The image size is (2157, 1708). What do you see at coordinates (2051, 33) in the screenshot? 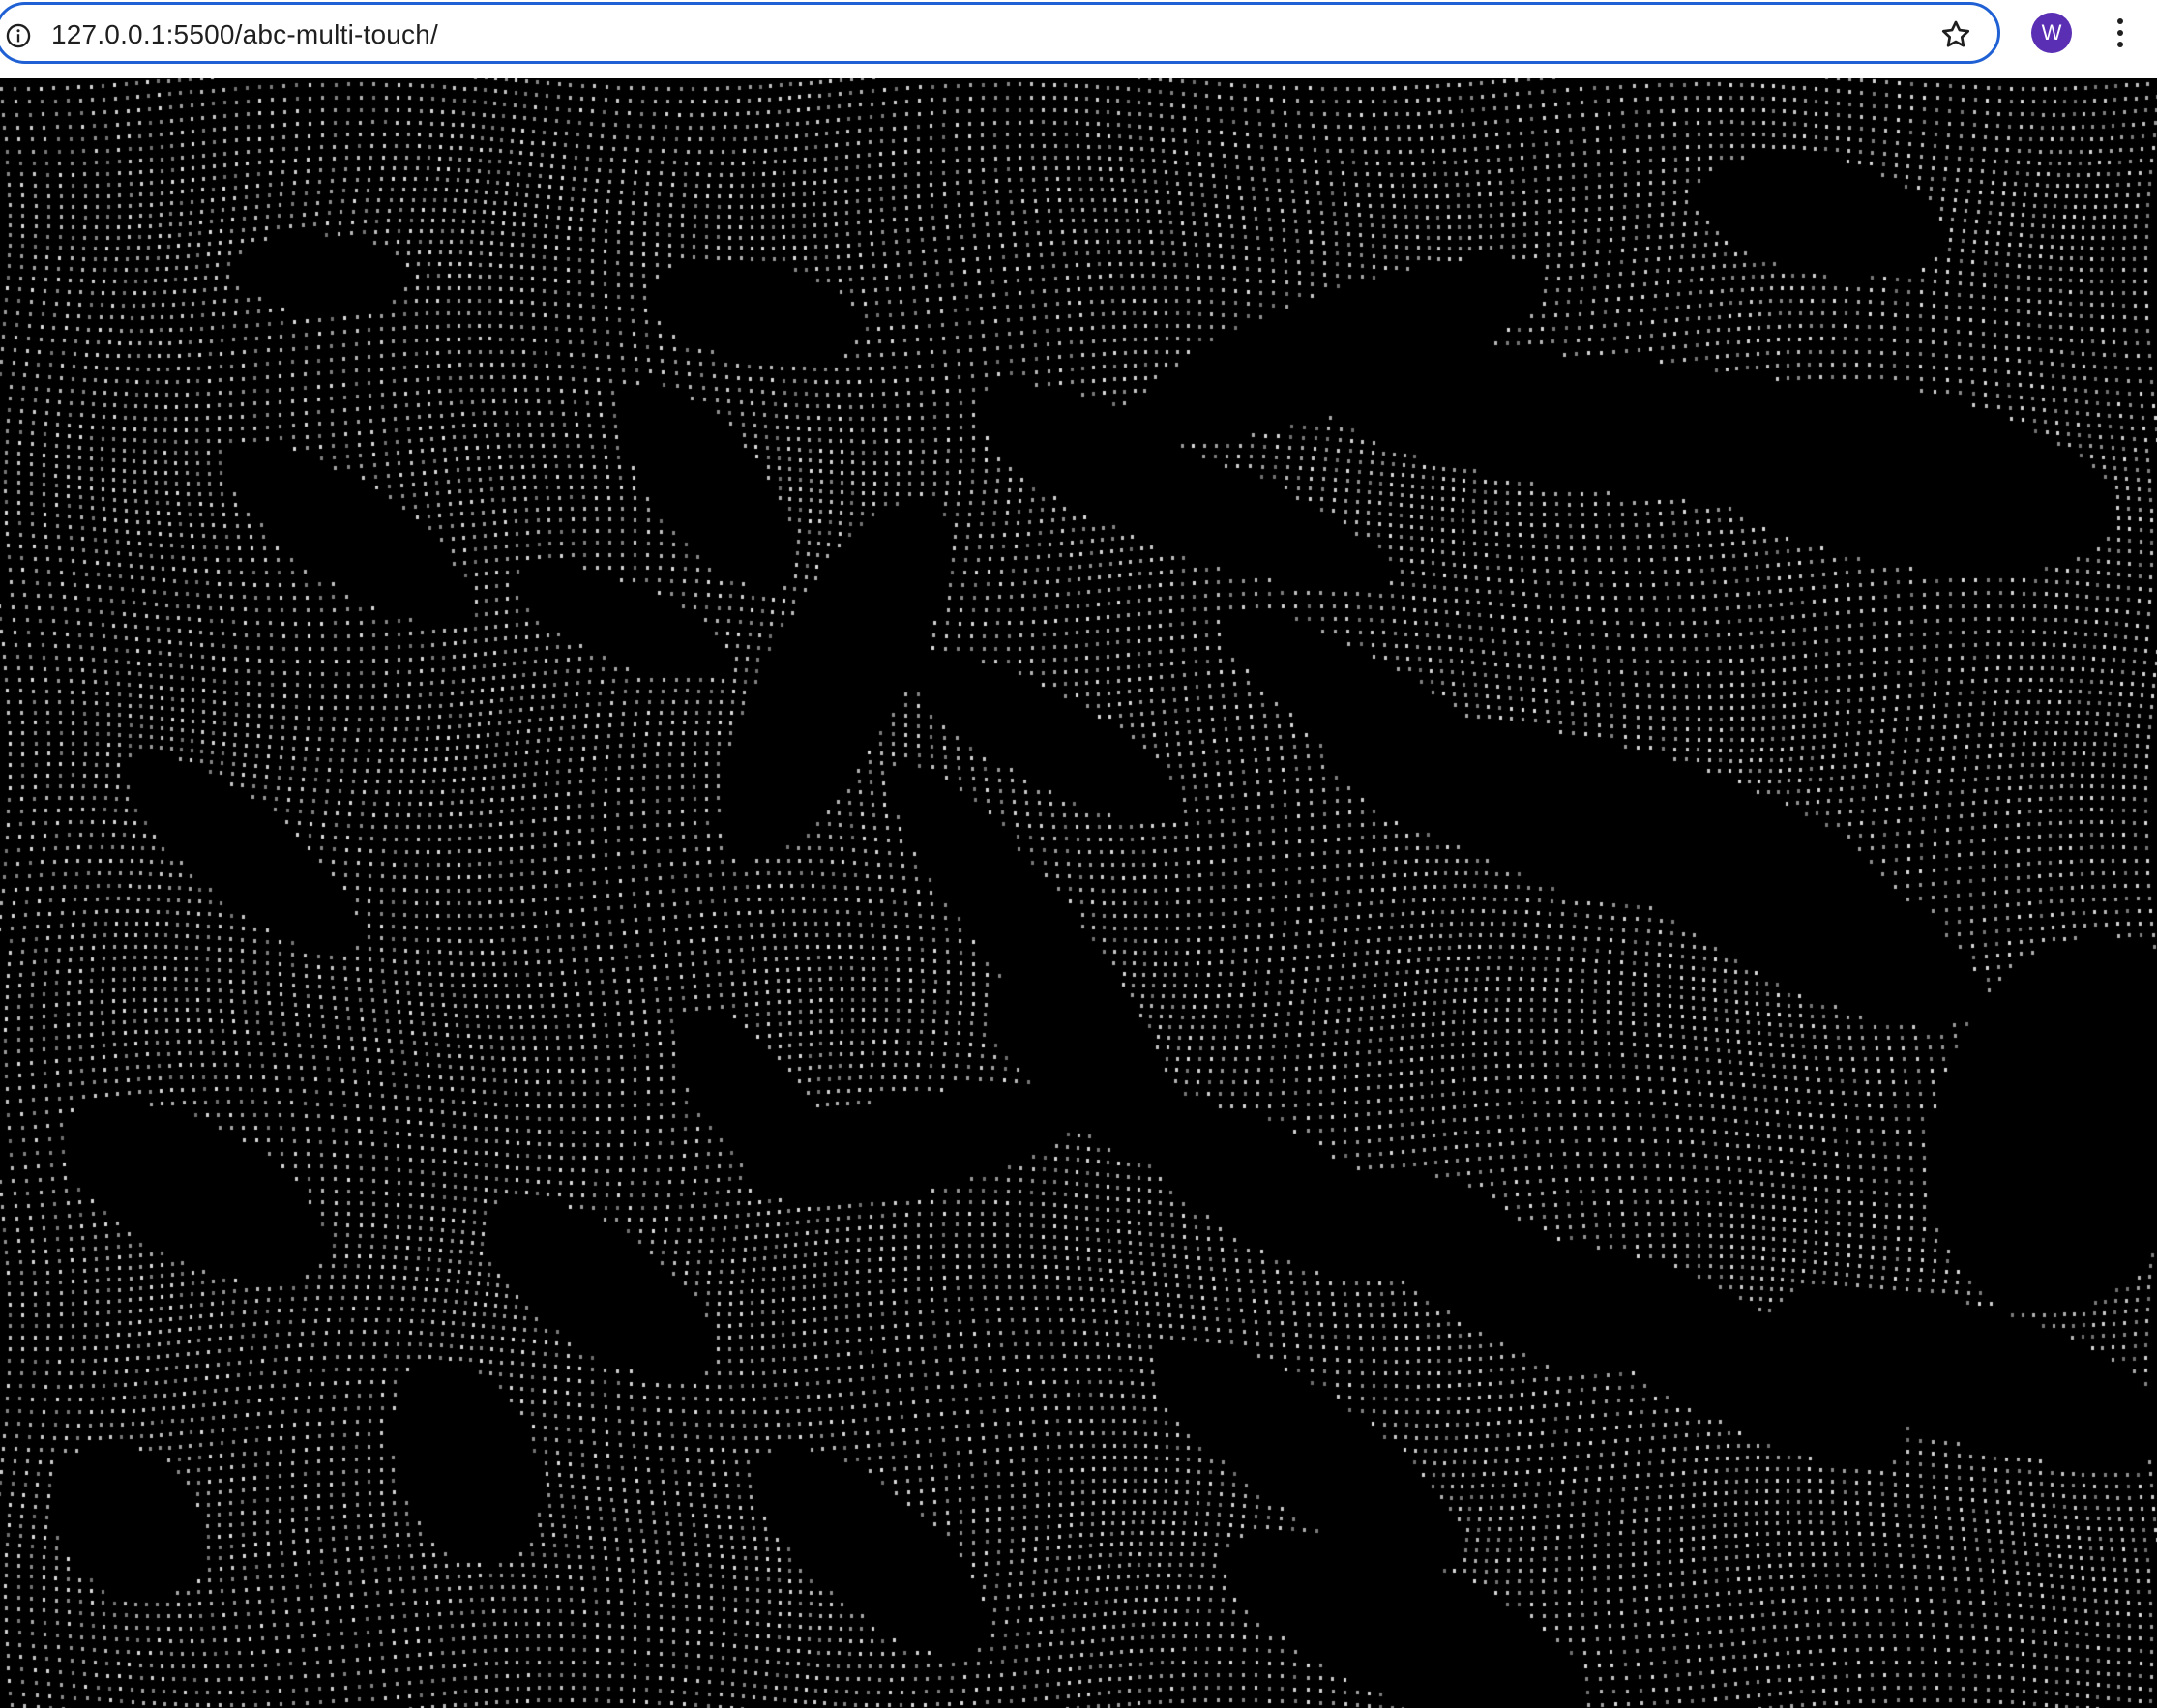
I see `profile-avatar: W` at bounding box center [2051, 33].